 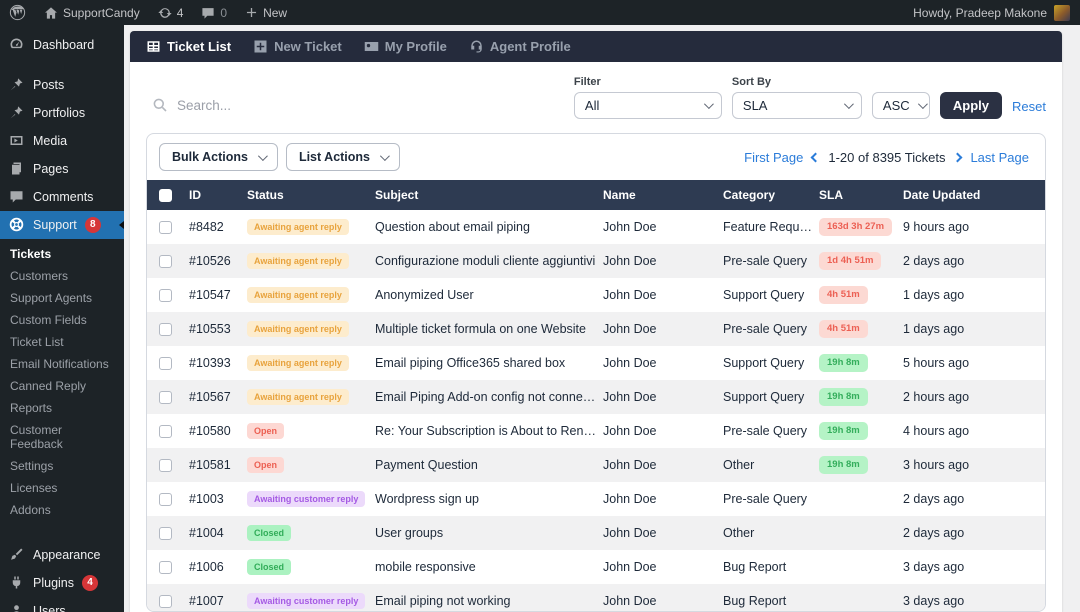 I want to click on ticket-subject: Question about email piping, so click(x=489, y=227).